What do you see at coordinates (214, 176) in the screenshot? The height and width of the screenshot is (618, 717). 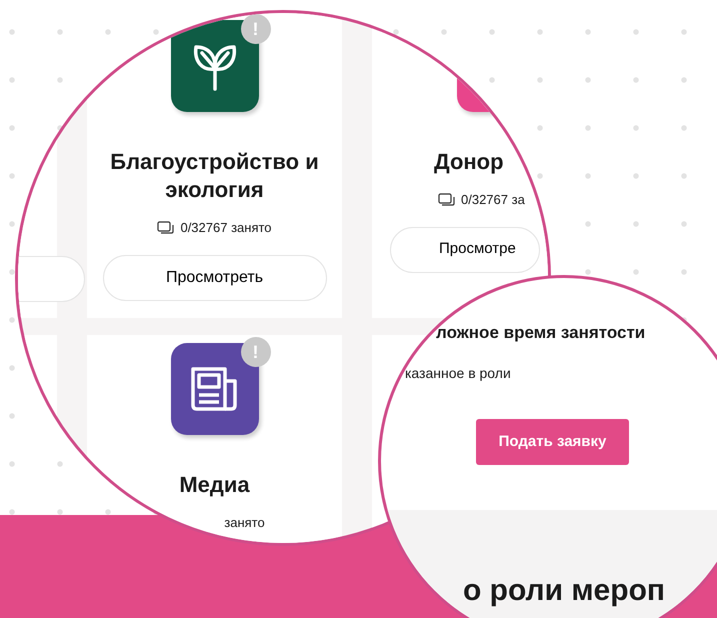 I see `card-title: Благоустройство и экология` at bounding box center [214, 176].